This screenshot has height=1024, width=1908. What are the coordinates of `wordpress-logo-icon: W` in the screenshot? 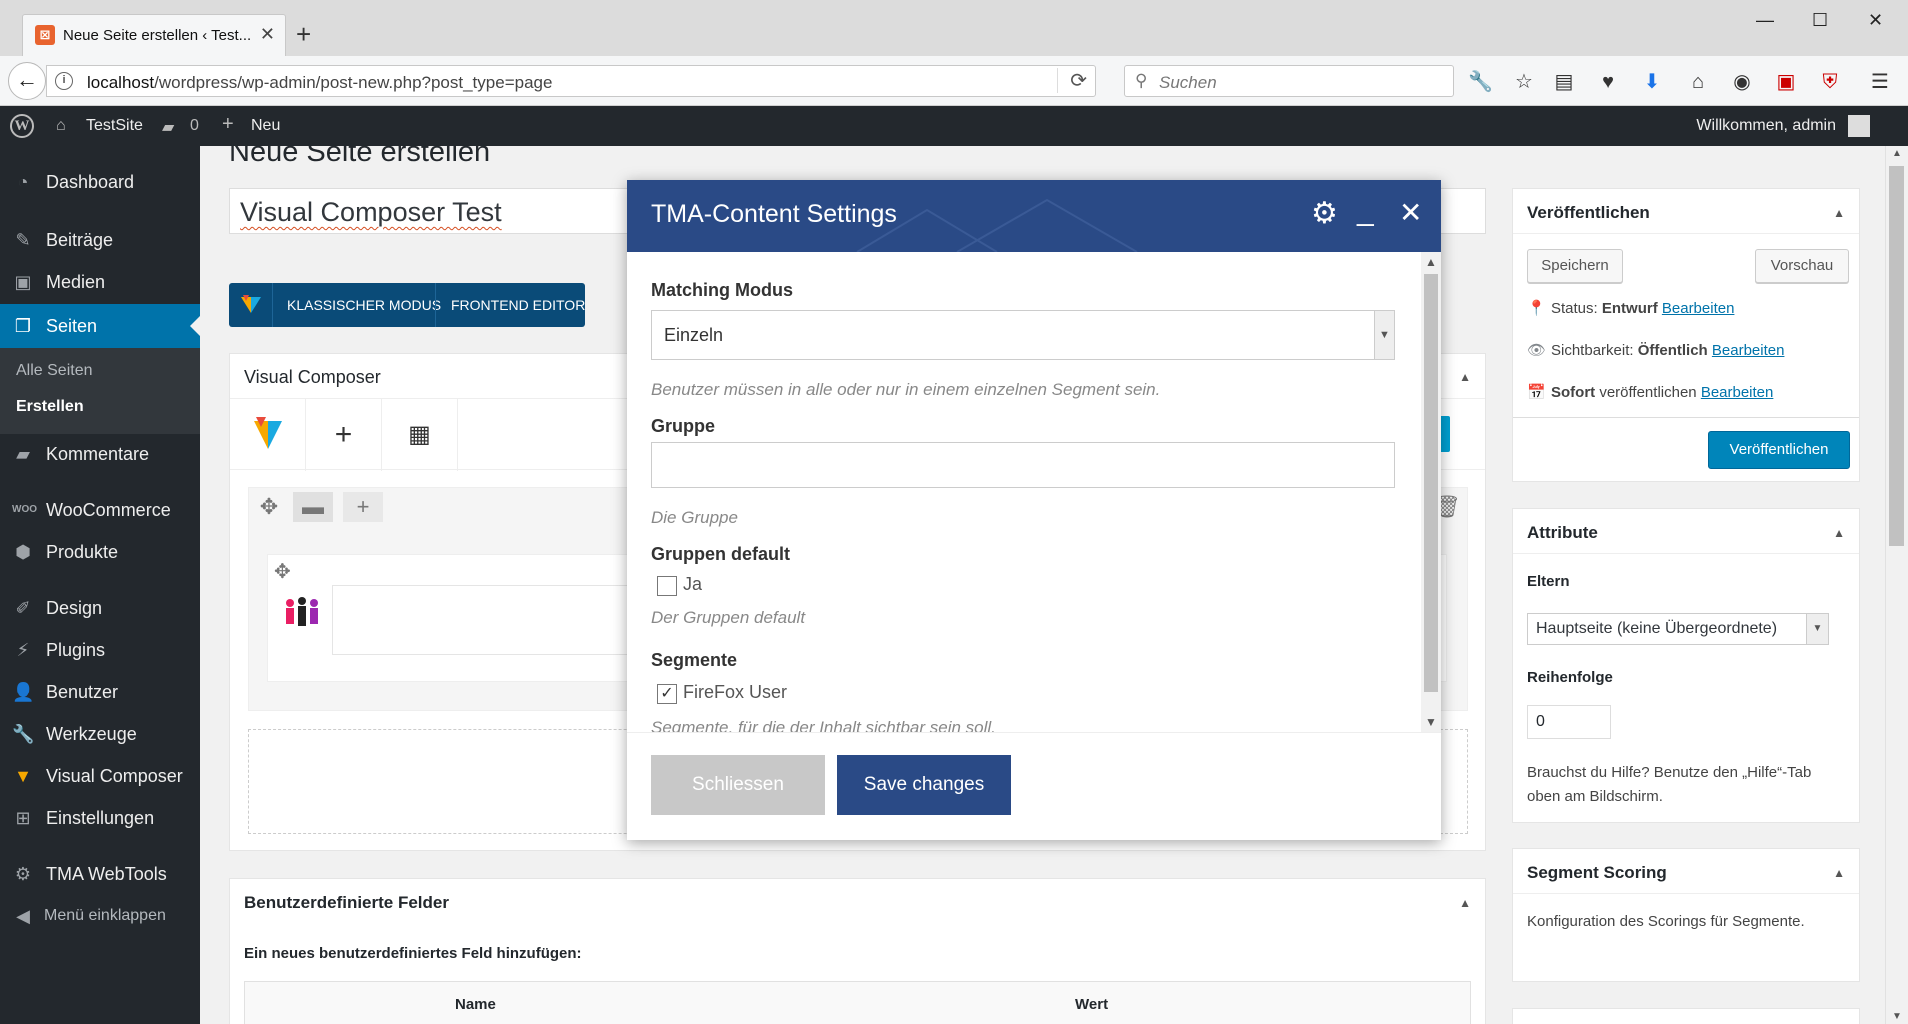 It's located at (22, 126).